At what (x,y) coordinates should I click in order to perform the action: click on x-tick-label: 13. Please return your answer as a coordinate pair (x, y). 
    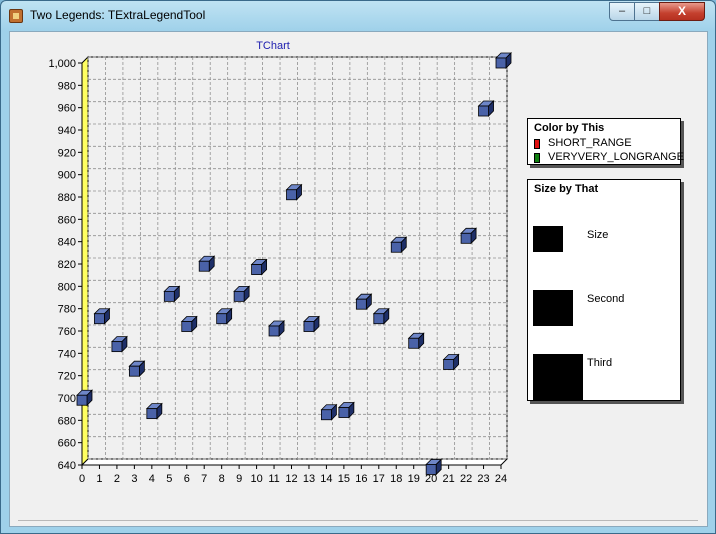
    Looking at the image, I should click on (309, 479).